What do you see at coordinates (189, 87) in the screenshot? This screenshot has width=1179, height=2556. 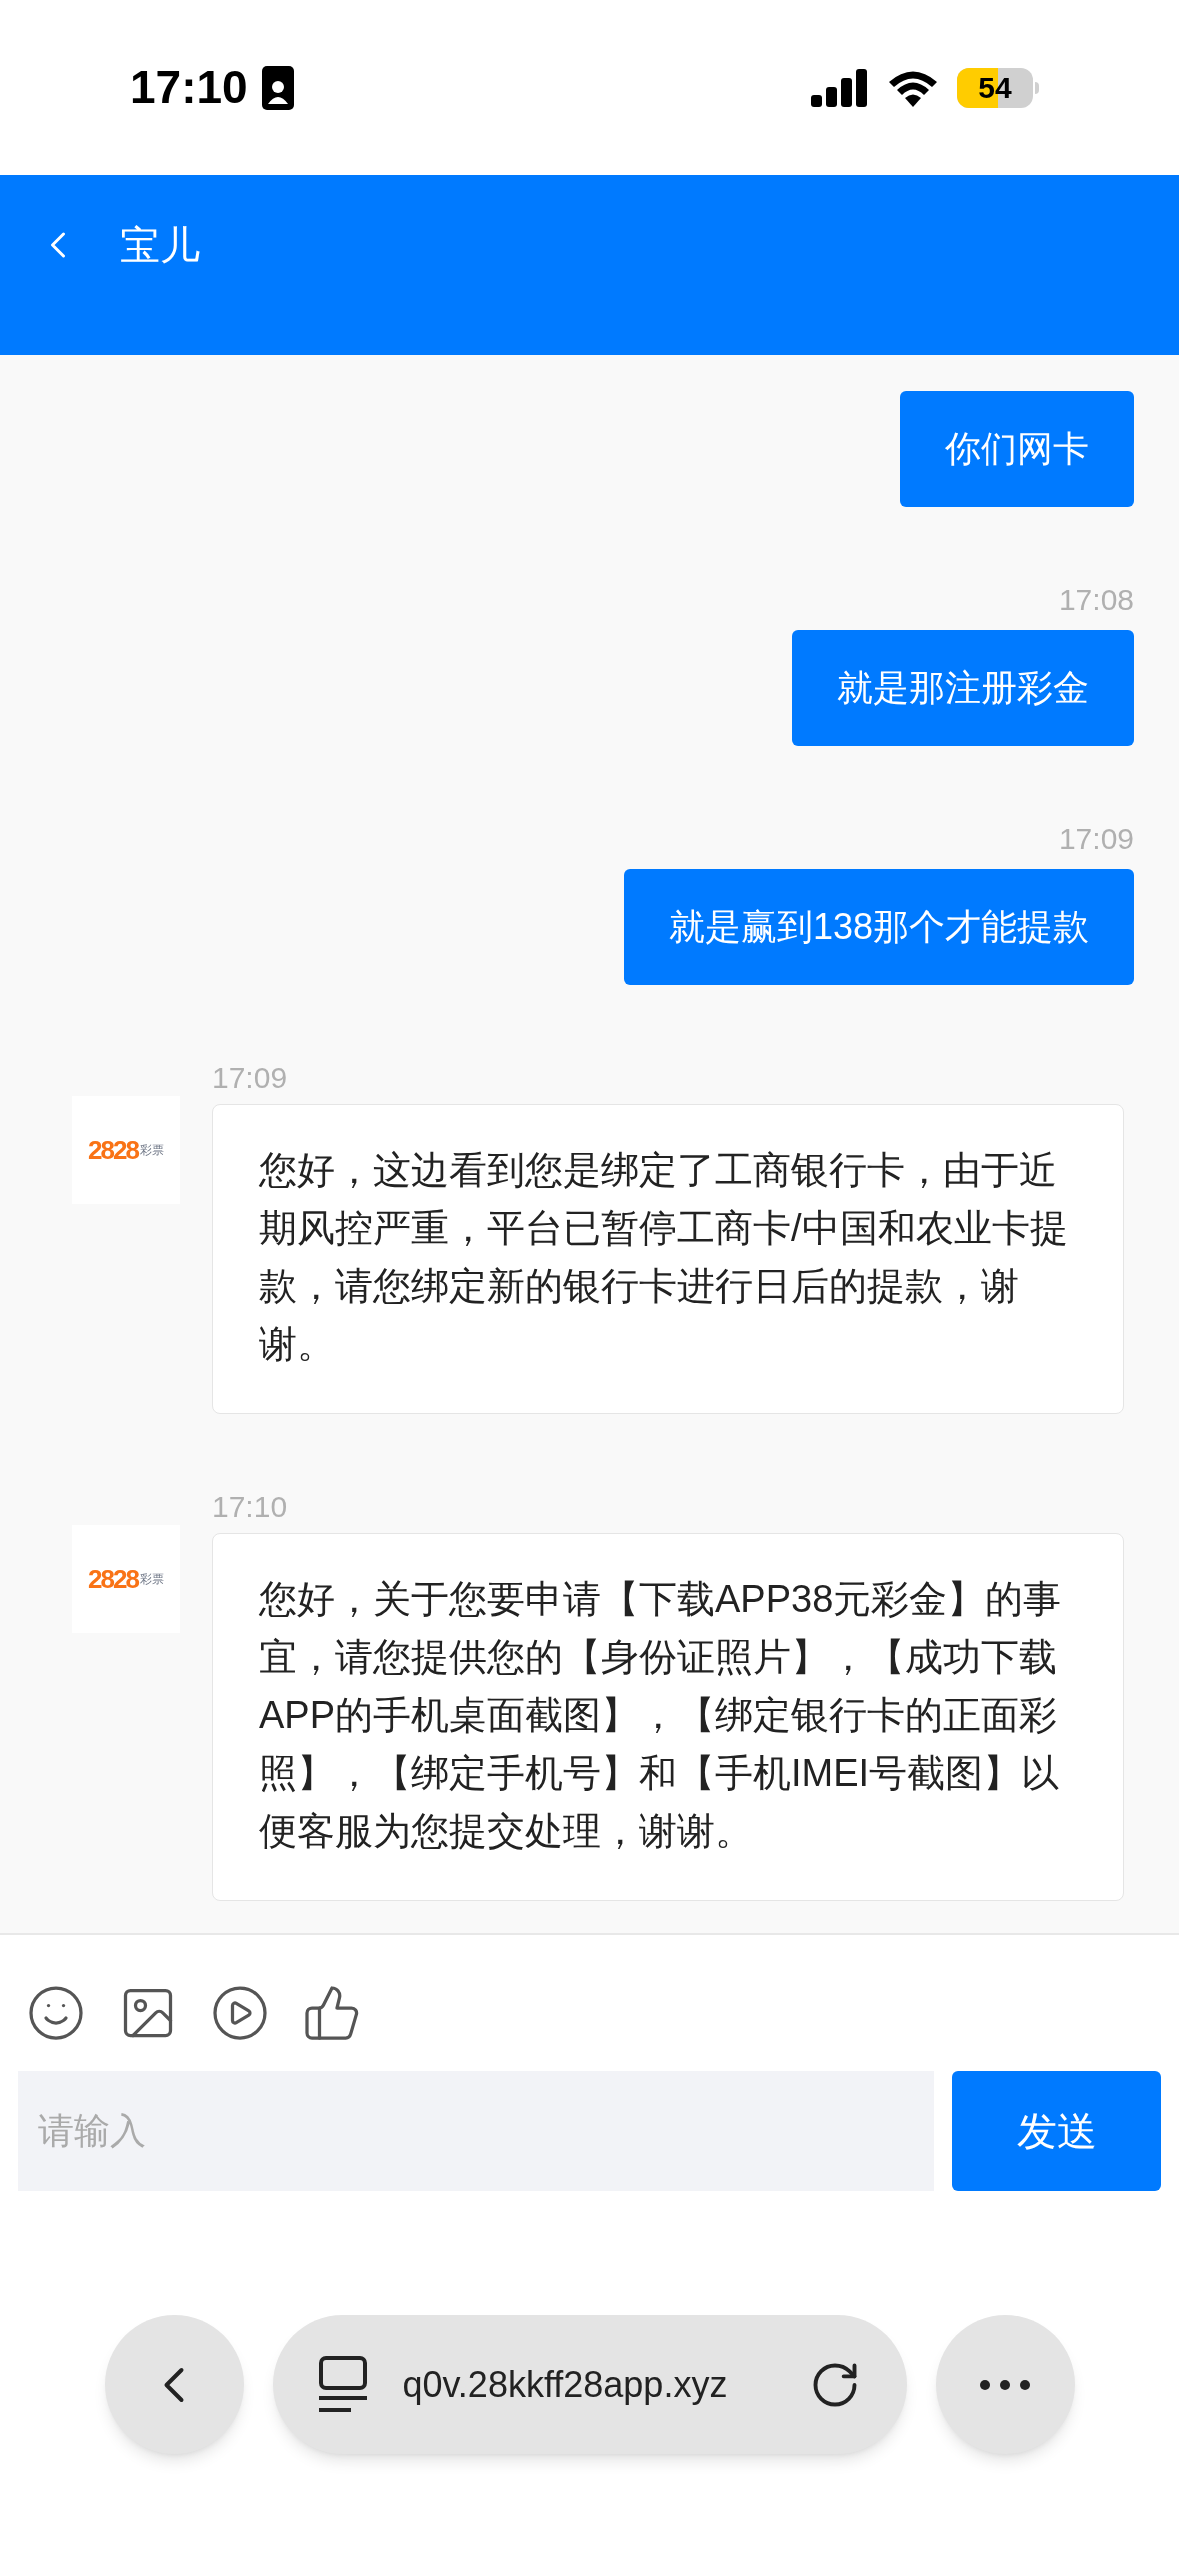 I see `status-time: 17:10` at bounding box center [189, 87].